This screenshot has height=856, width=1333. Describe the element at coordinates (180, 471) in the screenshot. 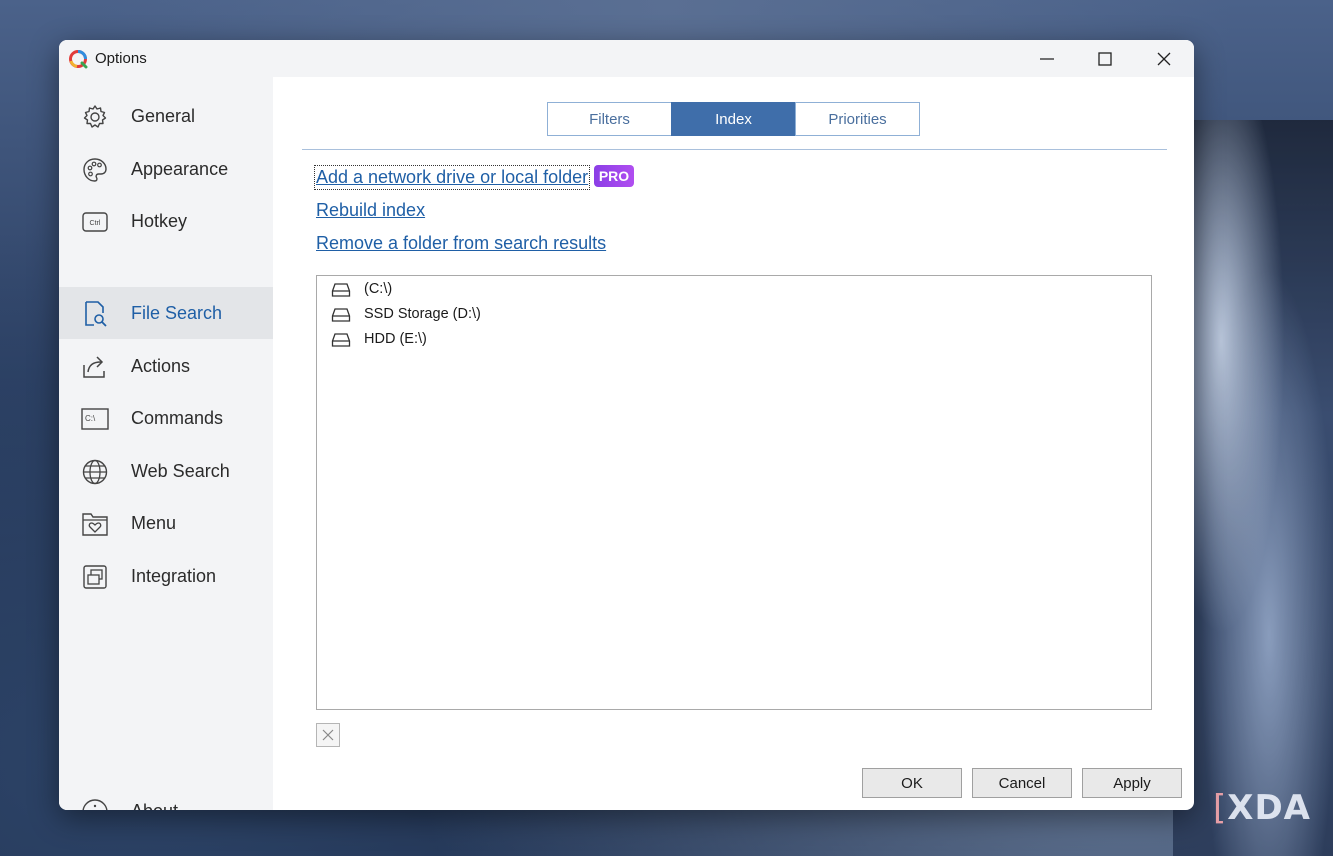

I see `sidebar-item-label: Web Search` at that location.